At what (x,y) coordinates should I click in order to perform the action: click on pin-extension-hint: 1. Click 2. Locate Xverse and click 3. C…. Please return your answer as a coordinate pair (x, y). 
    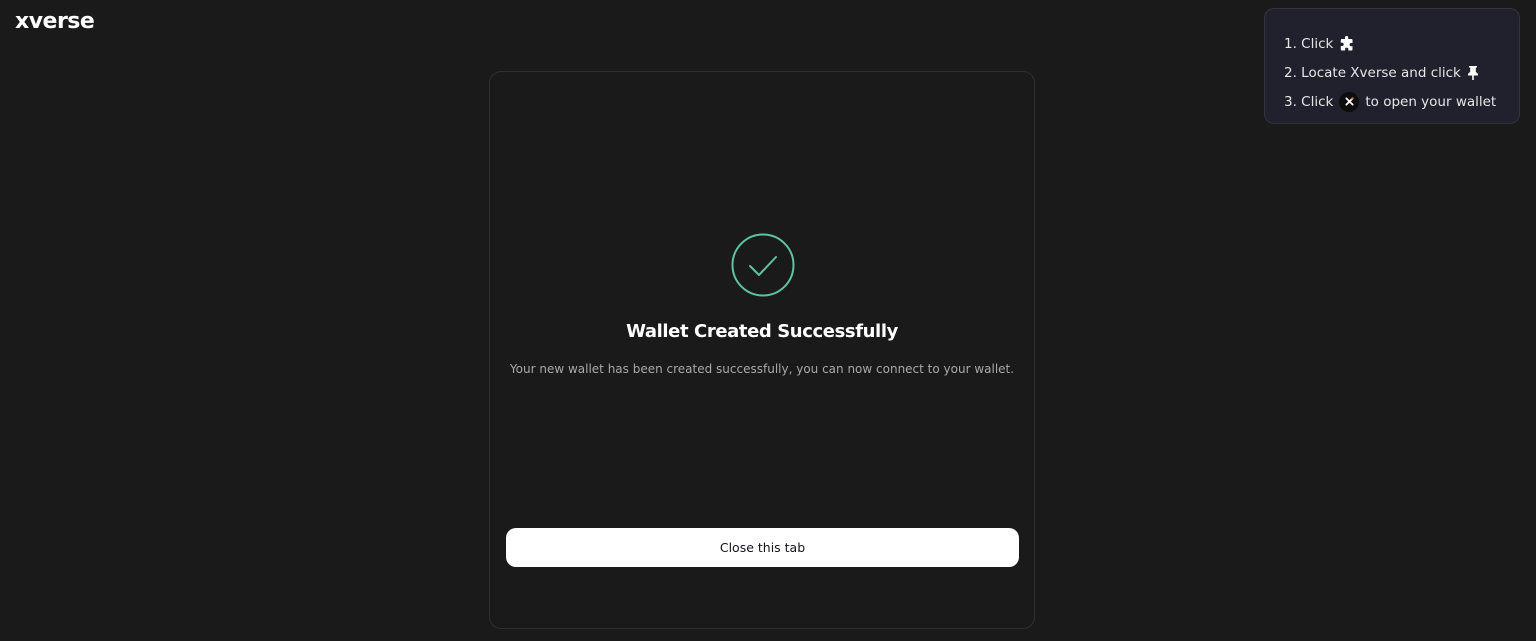
    Looking at the image, I should click on (1392, 66).